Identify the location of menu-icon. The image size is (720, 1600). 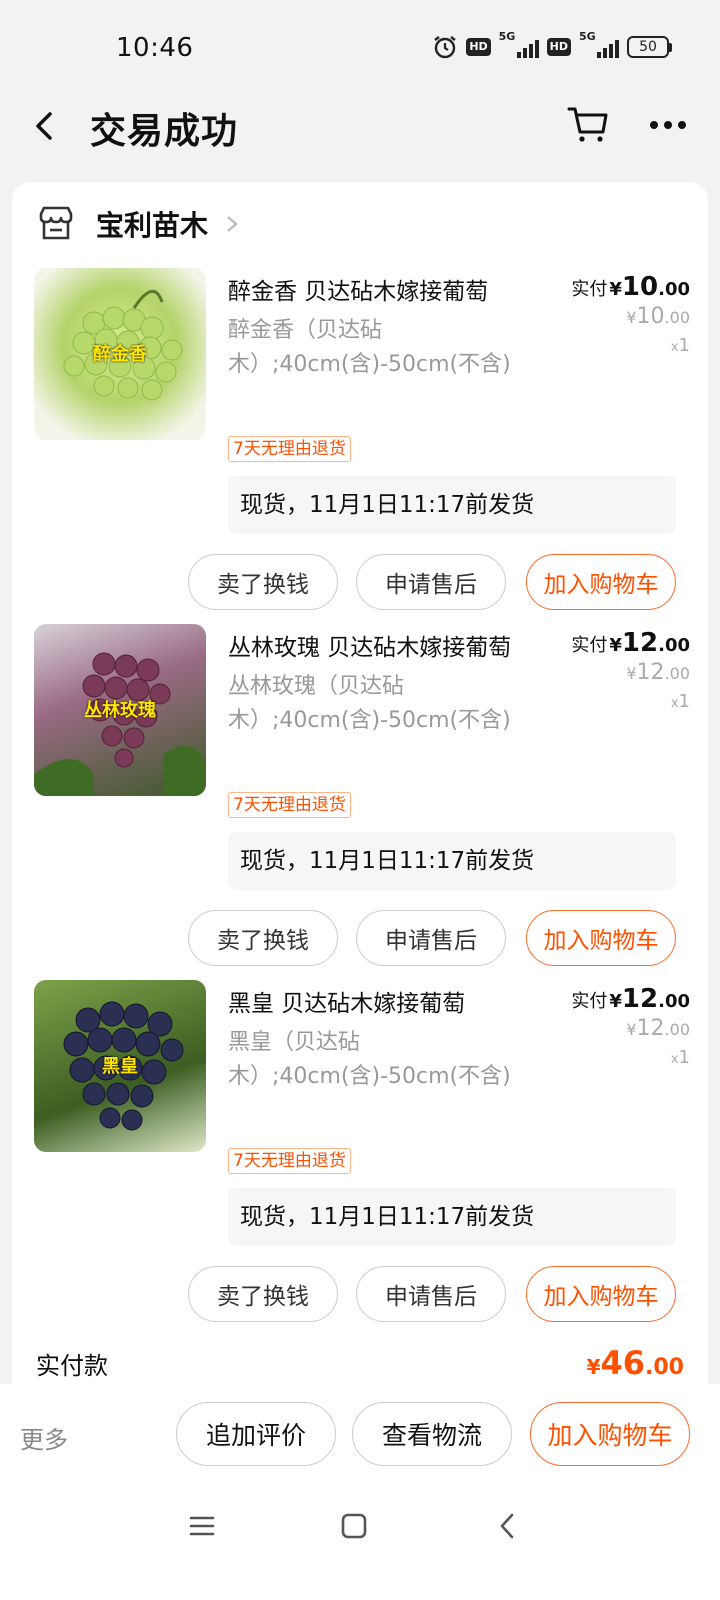
(202, 1526).